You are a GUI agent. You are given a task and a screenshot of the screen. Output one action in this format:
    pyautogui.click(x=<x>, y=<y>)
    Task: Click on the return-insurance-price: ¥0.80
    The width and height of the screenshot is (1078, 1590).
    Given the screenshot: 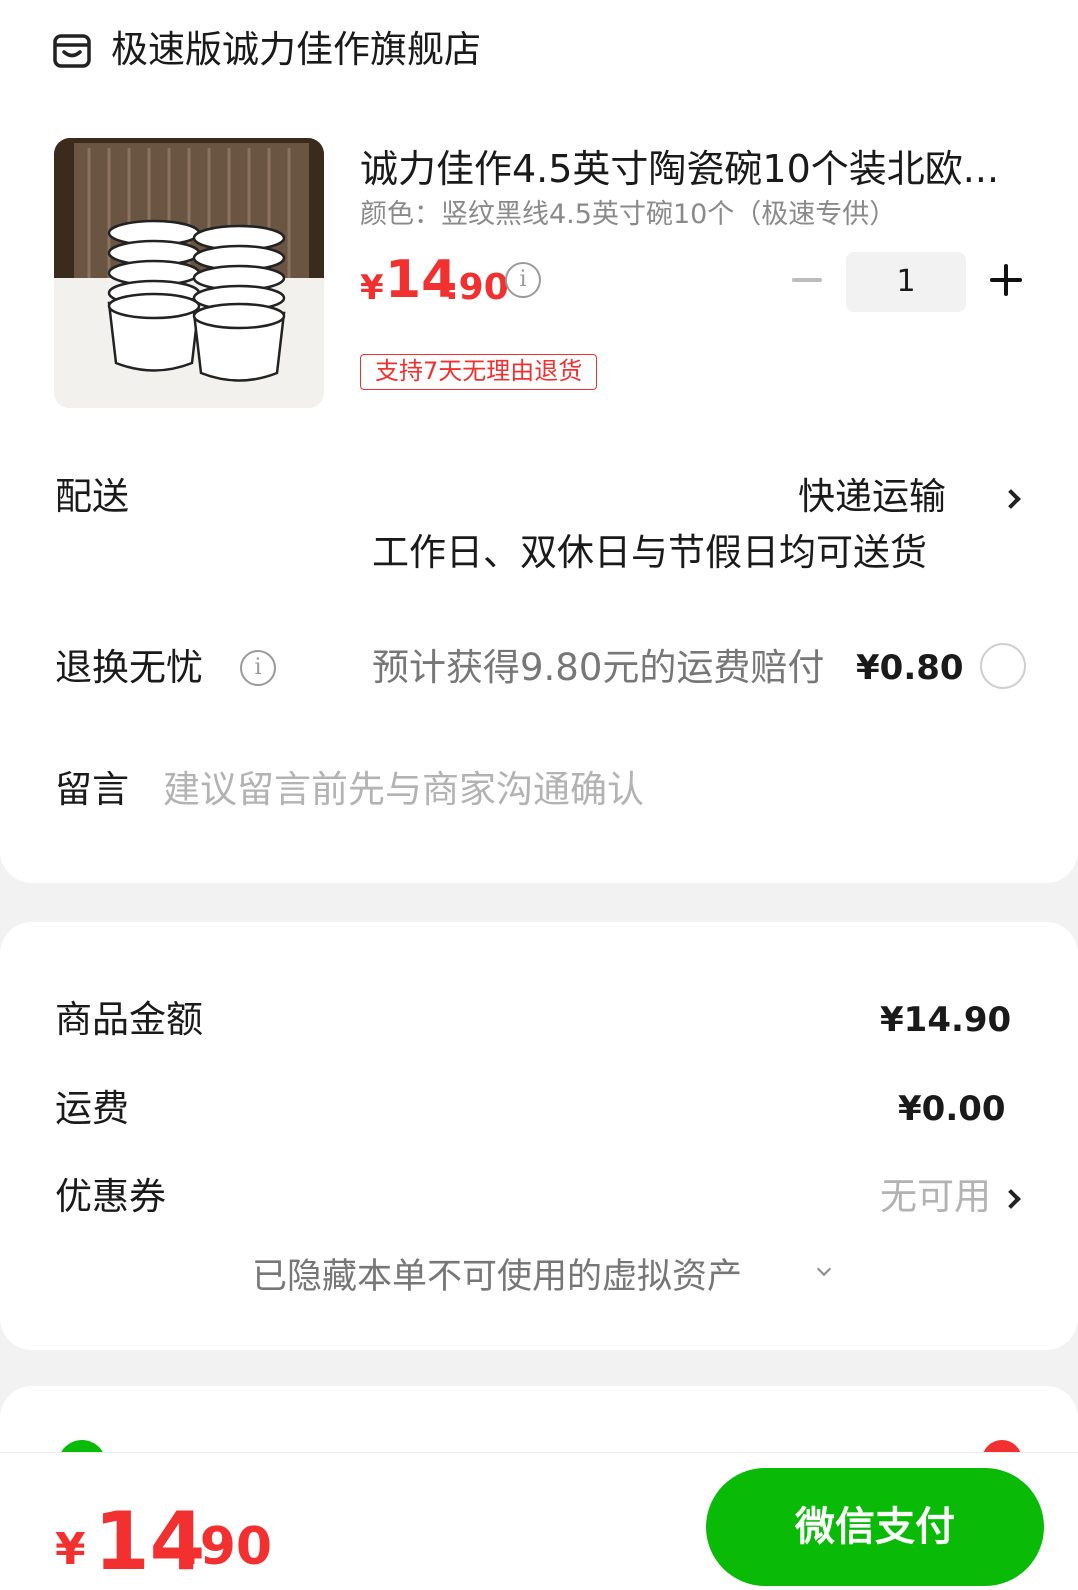 What is the action you would take?
    pyautogui.click(x=910, y=668)
    